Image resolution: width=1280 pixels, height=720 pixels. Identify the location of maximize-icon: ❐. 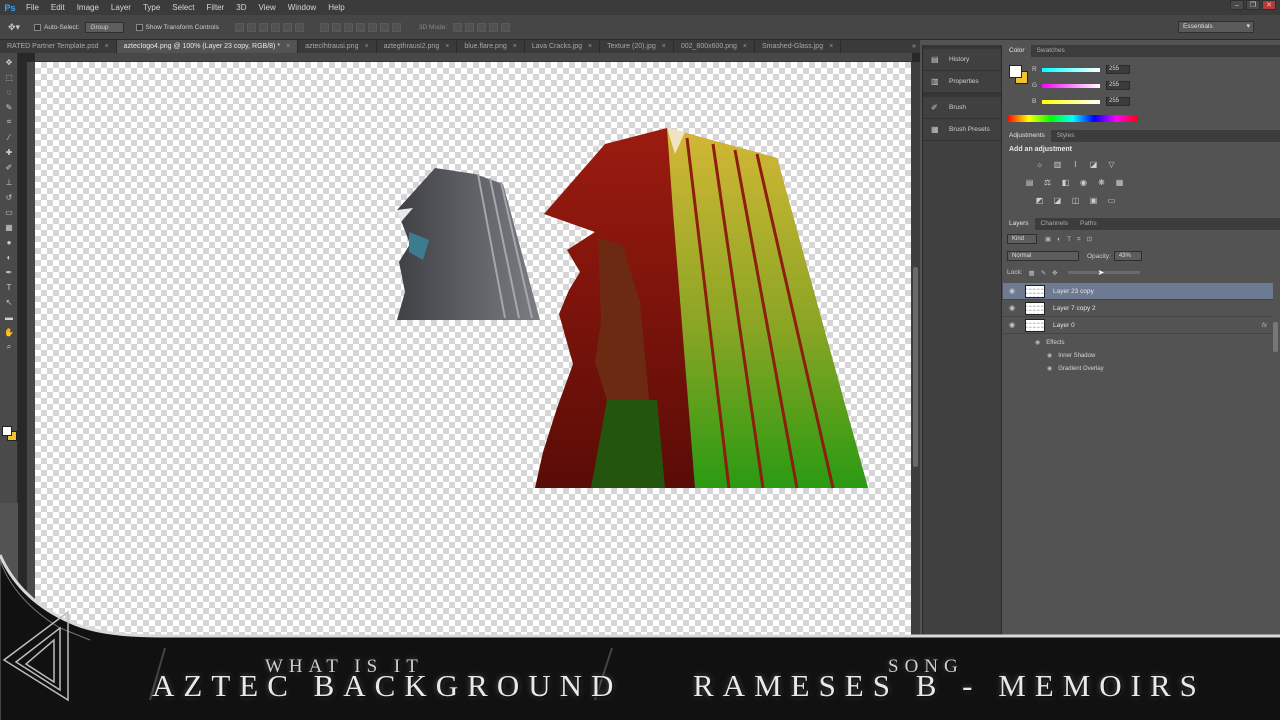
(1253, 5).